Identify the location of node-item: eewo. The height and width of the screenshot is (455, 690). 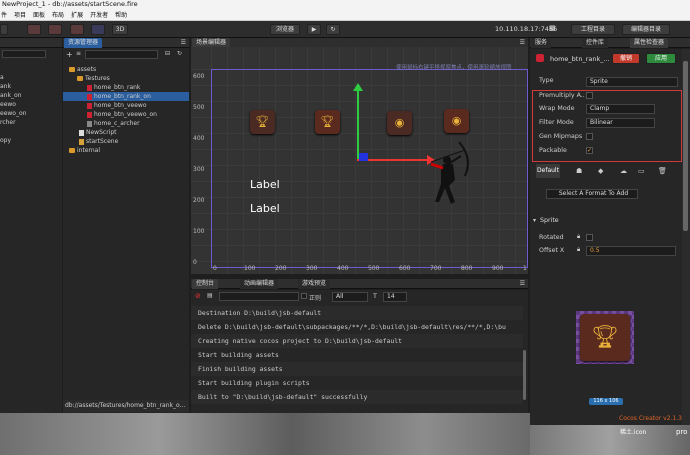
(31, 104).